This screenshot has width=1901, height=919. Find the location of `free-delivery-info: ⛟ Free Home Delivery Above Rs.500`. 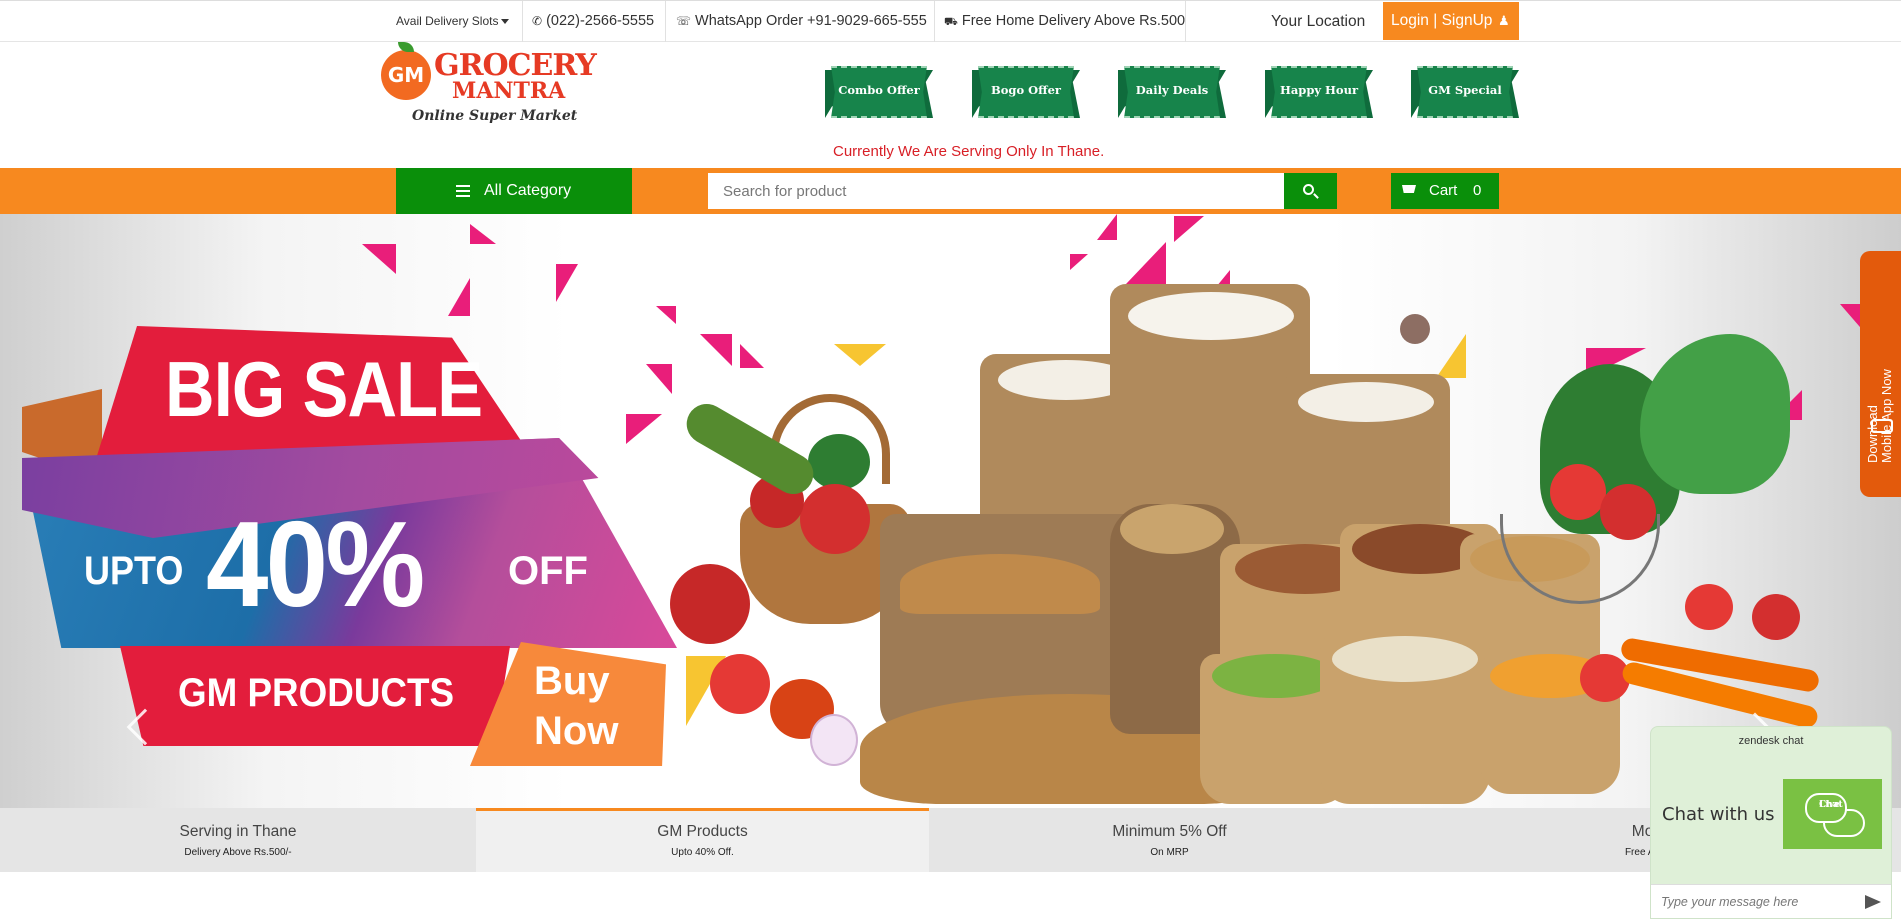

free-delivery-info: ⛟ Free Home Delivery Above Rs.500 is located at coordinates (1064, 21).